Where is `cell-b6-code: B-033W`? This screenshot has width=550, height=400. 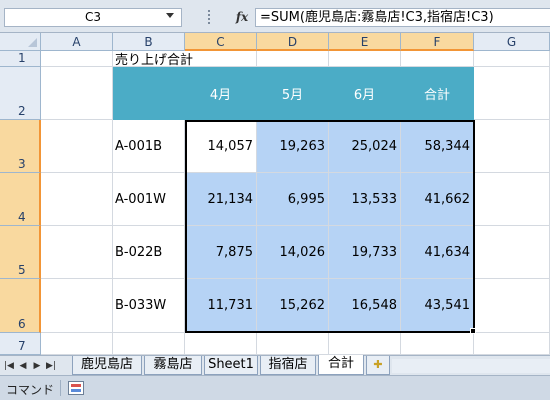 cell-b6-code: B-033W is located at coordinates (149, 306).